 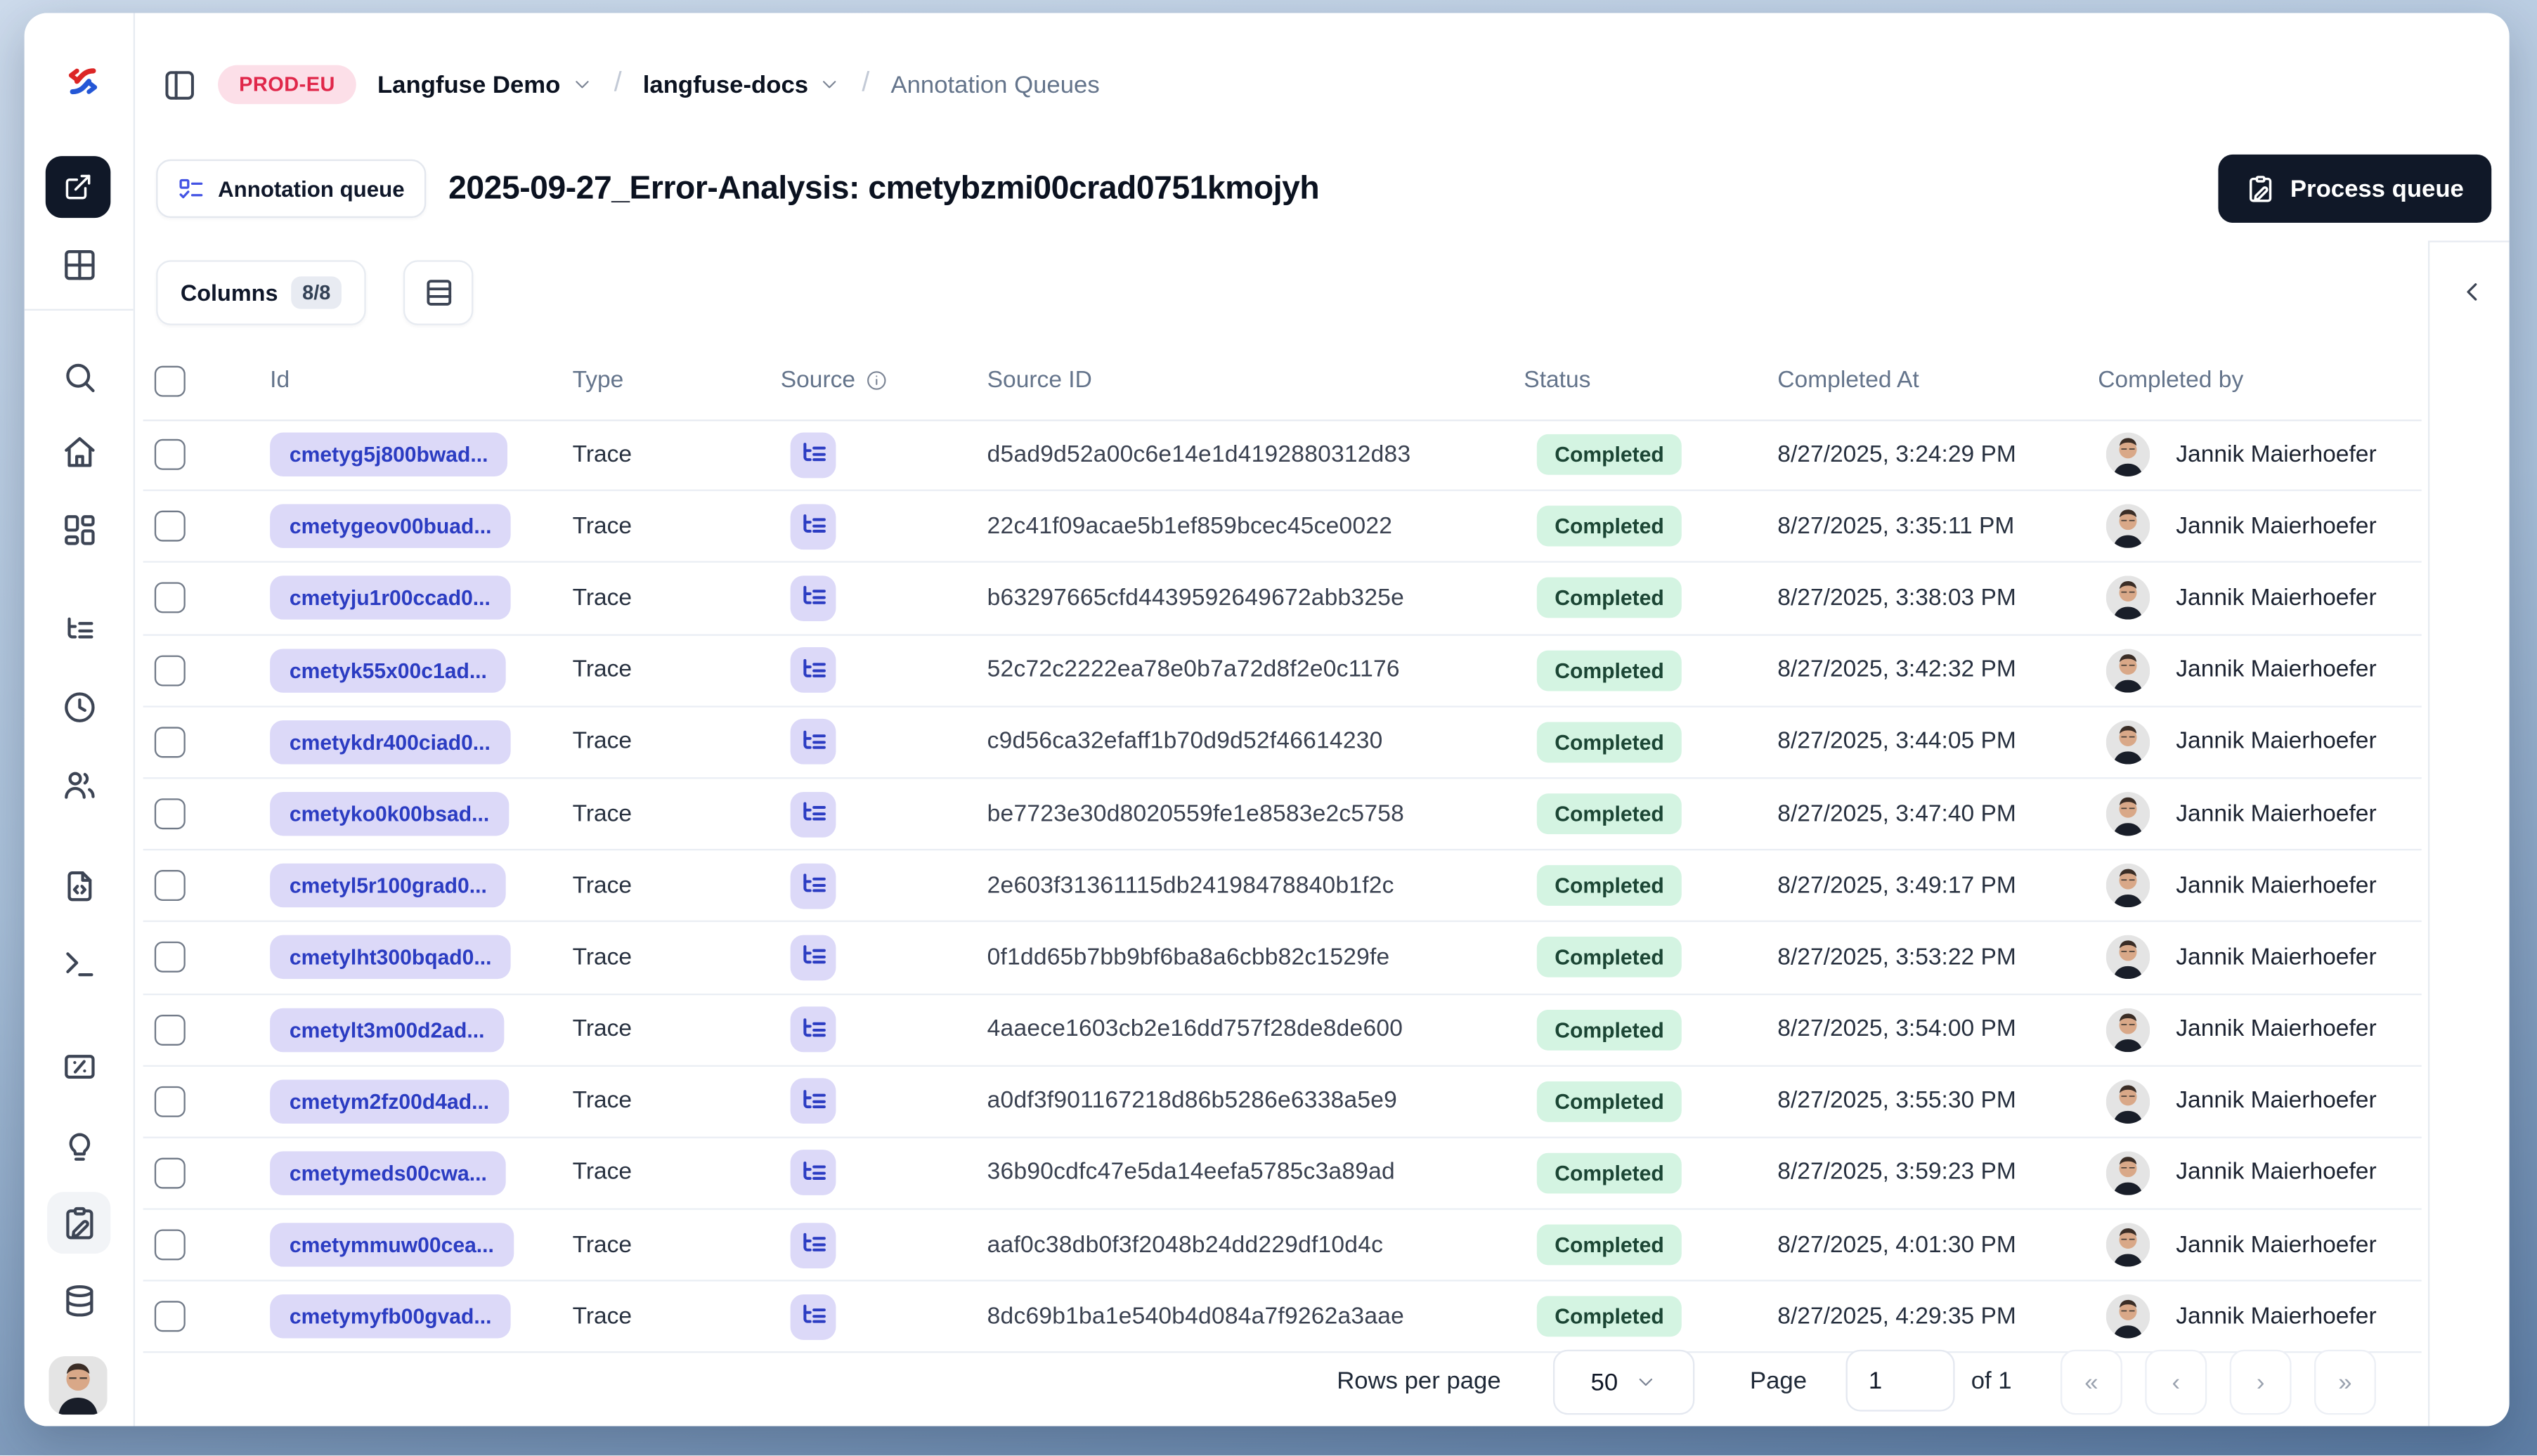 I want to click on sidebar-toggle-icon, so click(x=180, y=84).